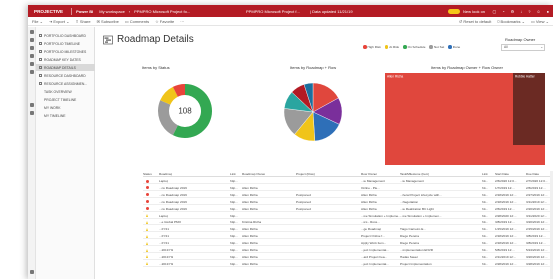 The height and width of the screenshot is (279, 553). I want to click on workspaces-icon, so click(32, 105).